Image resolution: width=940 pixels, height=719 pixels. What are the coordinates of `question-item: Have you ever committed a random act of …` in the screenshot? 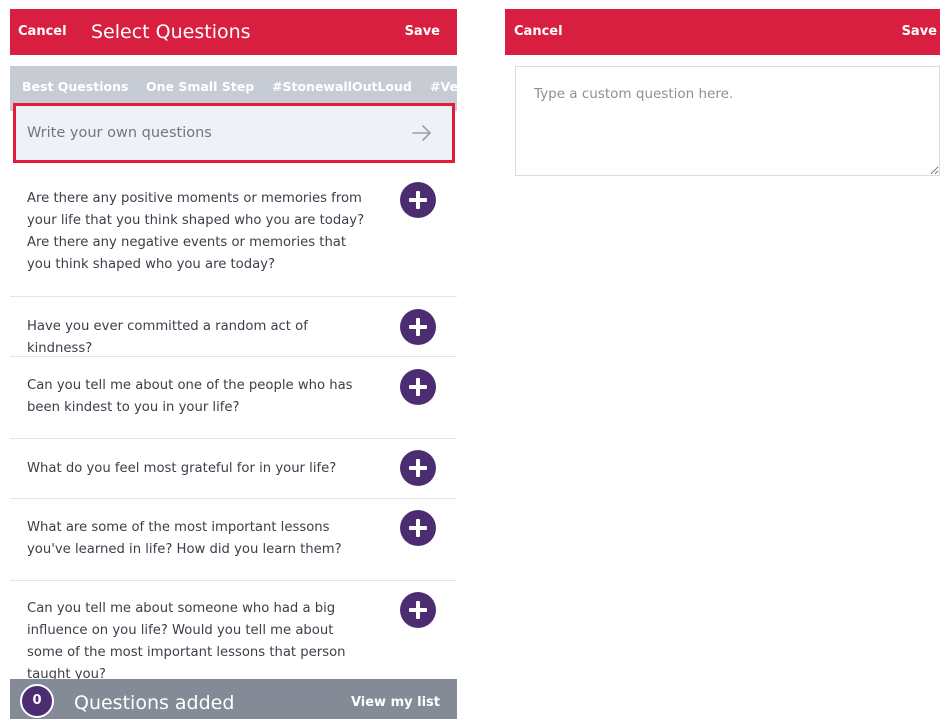 It's located at (233, 327).